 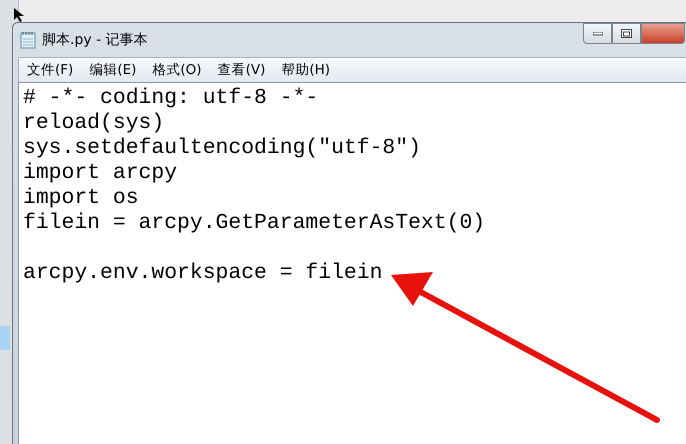 What do you see at coordinates (112, 70) in the screenshot?
I see `menu-item: 编辑(E)` at bounding box center [112, 70].